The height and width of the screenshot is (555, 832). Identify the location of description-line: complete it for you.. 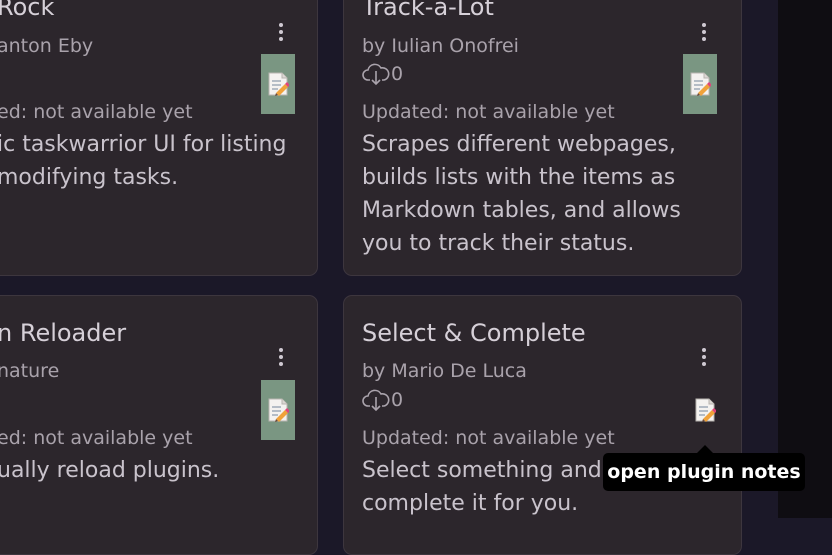
(470, 503).